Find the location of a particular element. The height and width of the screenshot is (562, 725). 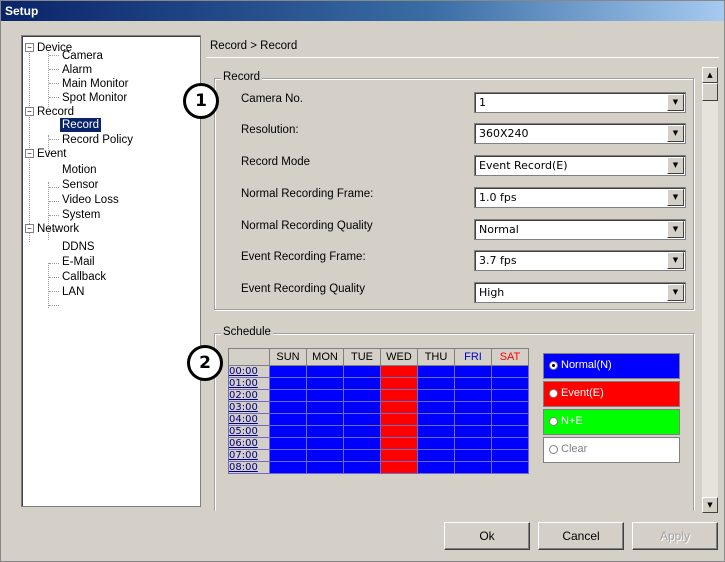

time-link: 02:00 is located at coordinates (249, 395).